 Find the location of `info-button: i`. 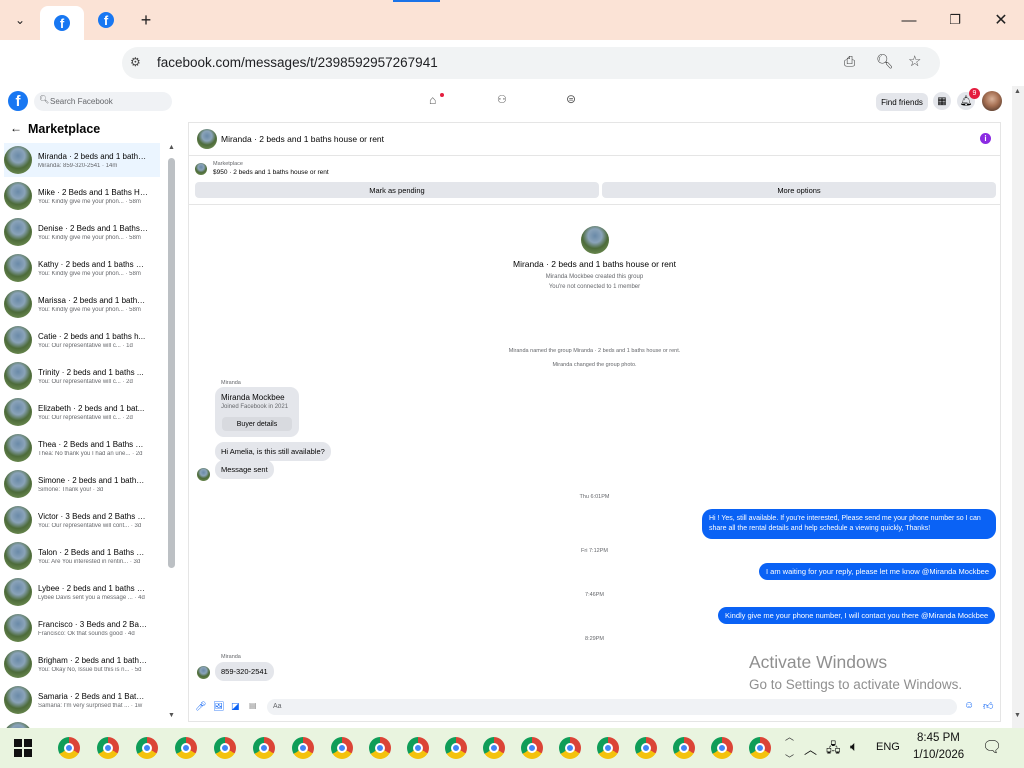

info-button: i is located at coordinates (985, 138).